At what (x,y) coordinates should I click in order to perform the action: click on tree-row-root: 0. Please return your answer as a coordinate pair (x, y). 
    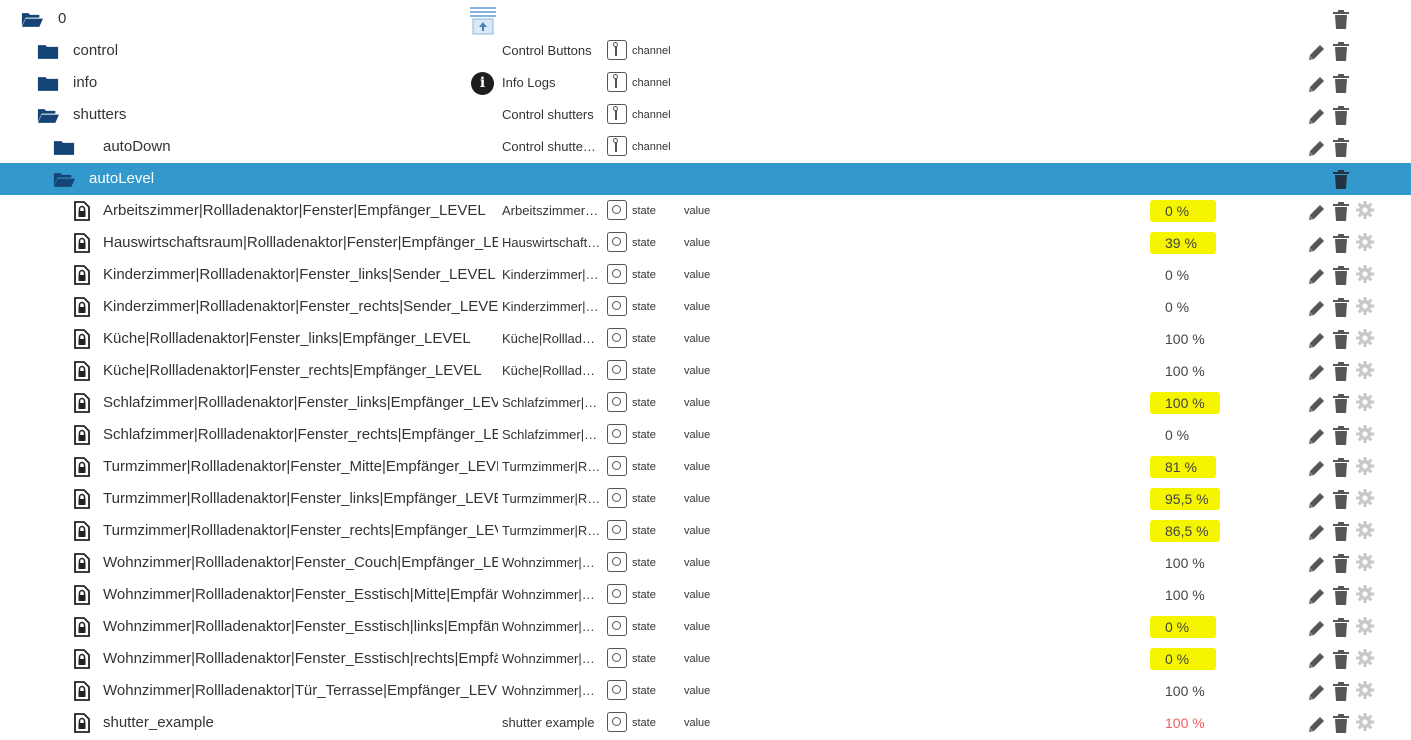
    Looking at the image, I should click on (705, 19).